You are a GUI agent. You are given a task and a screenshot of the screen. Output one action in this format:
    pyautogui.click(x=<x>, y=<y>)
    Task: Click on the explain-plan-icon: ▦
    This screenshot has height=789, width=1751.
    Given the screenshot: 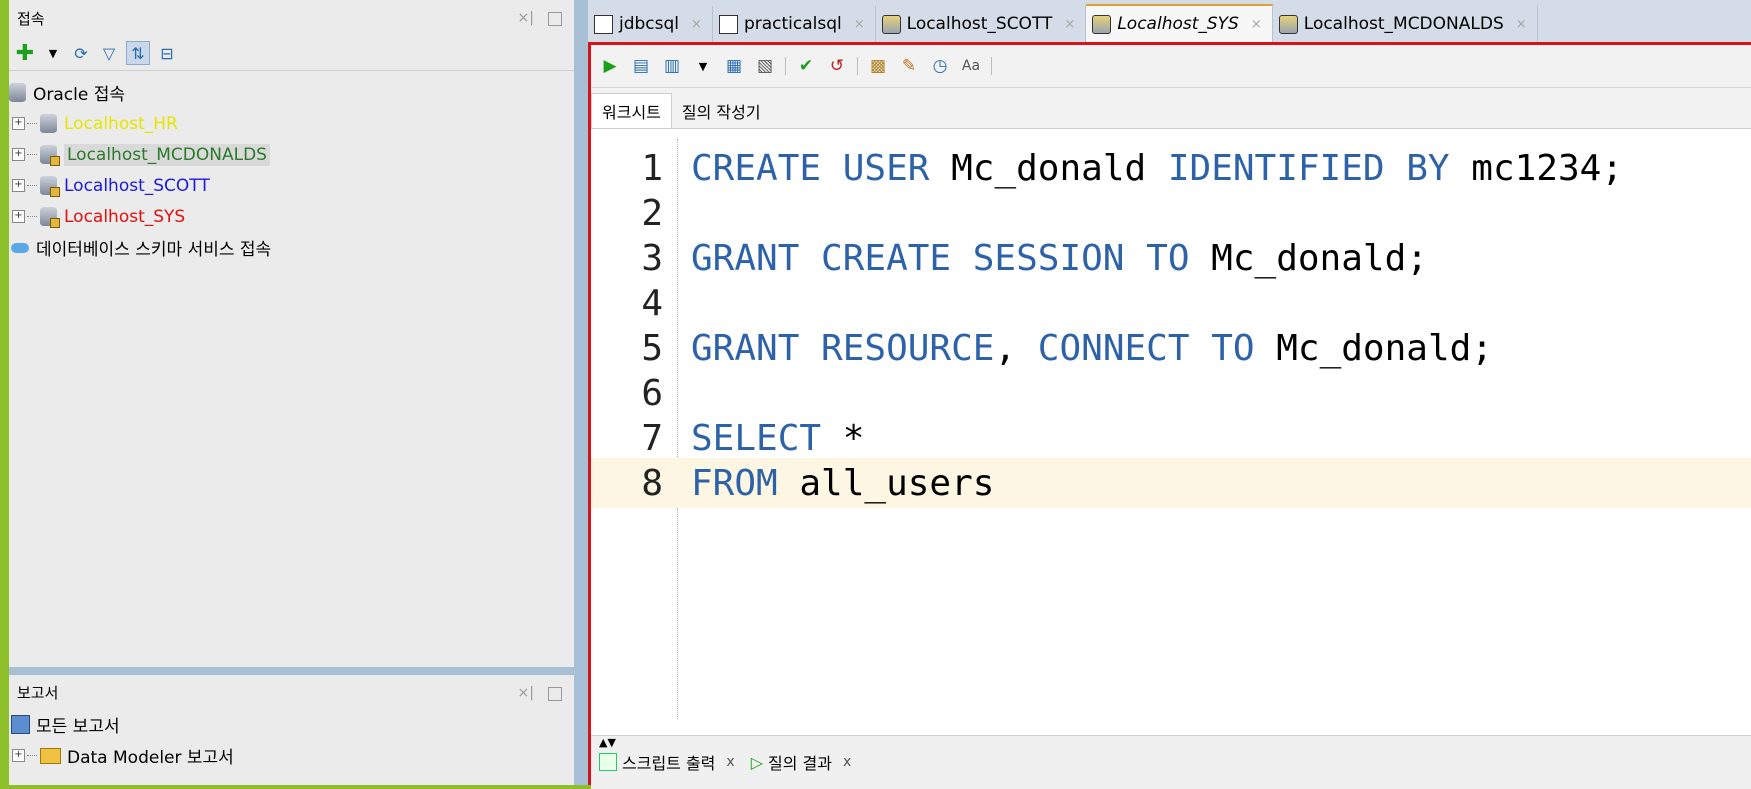 What is the action you would take?
    pyautogui.click(x=734, y=66)
    